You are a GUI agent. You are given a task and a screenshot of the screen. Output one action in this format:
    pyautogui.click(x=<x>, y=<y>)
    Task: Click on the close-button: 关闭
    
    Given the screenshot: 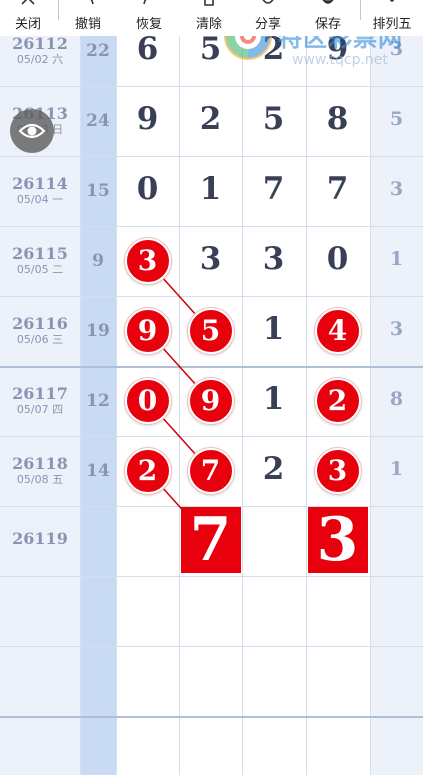 What is the action you would take?
    pyautogui.click(x=28, y=18)
    